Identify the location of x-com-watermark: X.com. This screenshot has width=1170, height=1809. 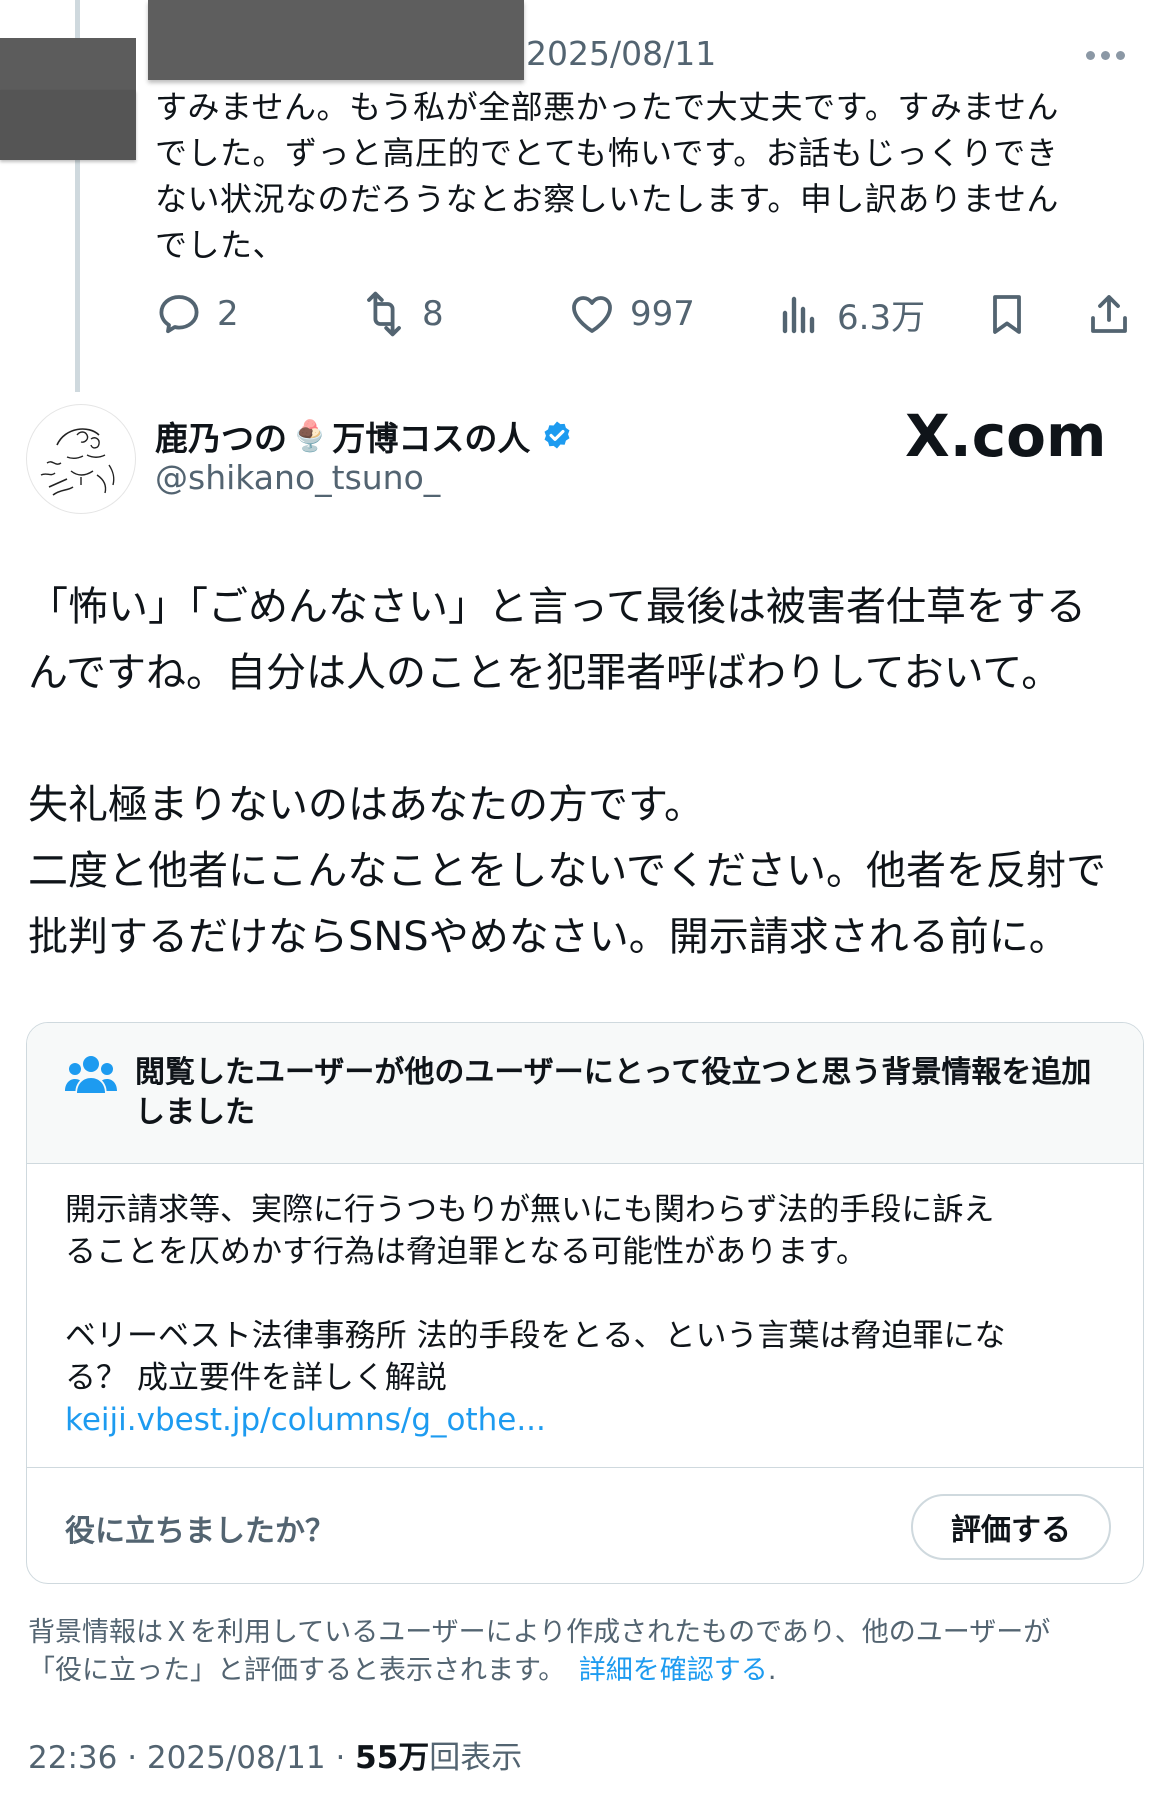
(1006, 436).